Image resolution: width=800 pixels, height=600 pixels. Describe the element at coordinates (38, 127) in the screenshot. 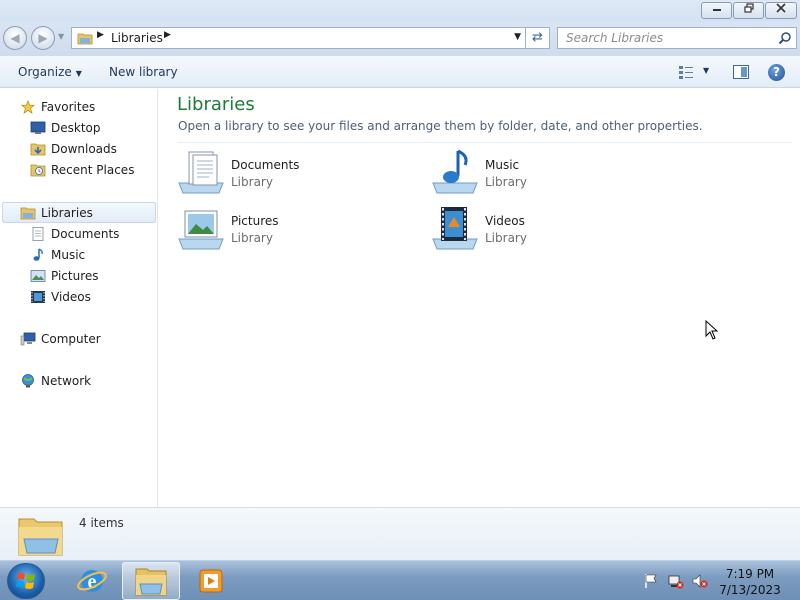

I see `desktop-icon` at that location.